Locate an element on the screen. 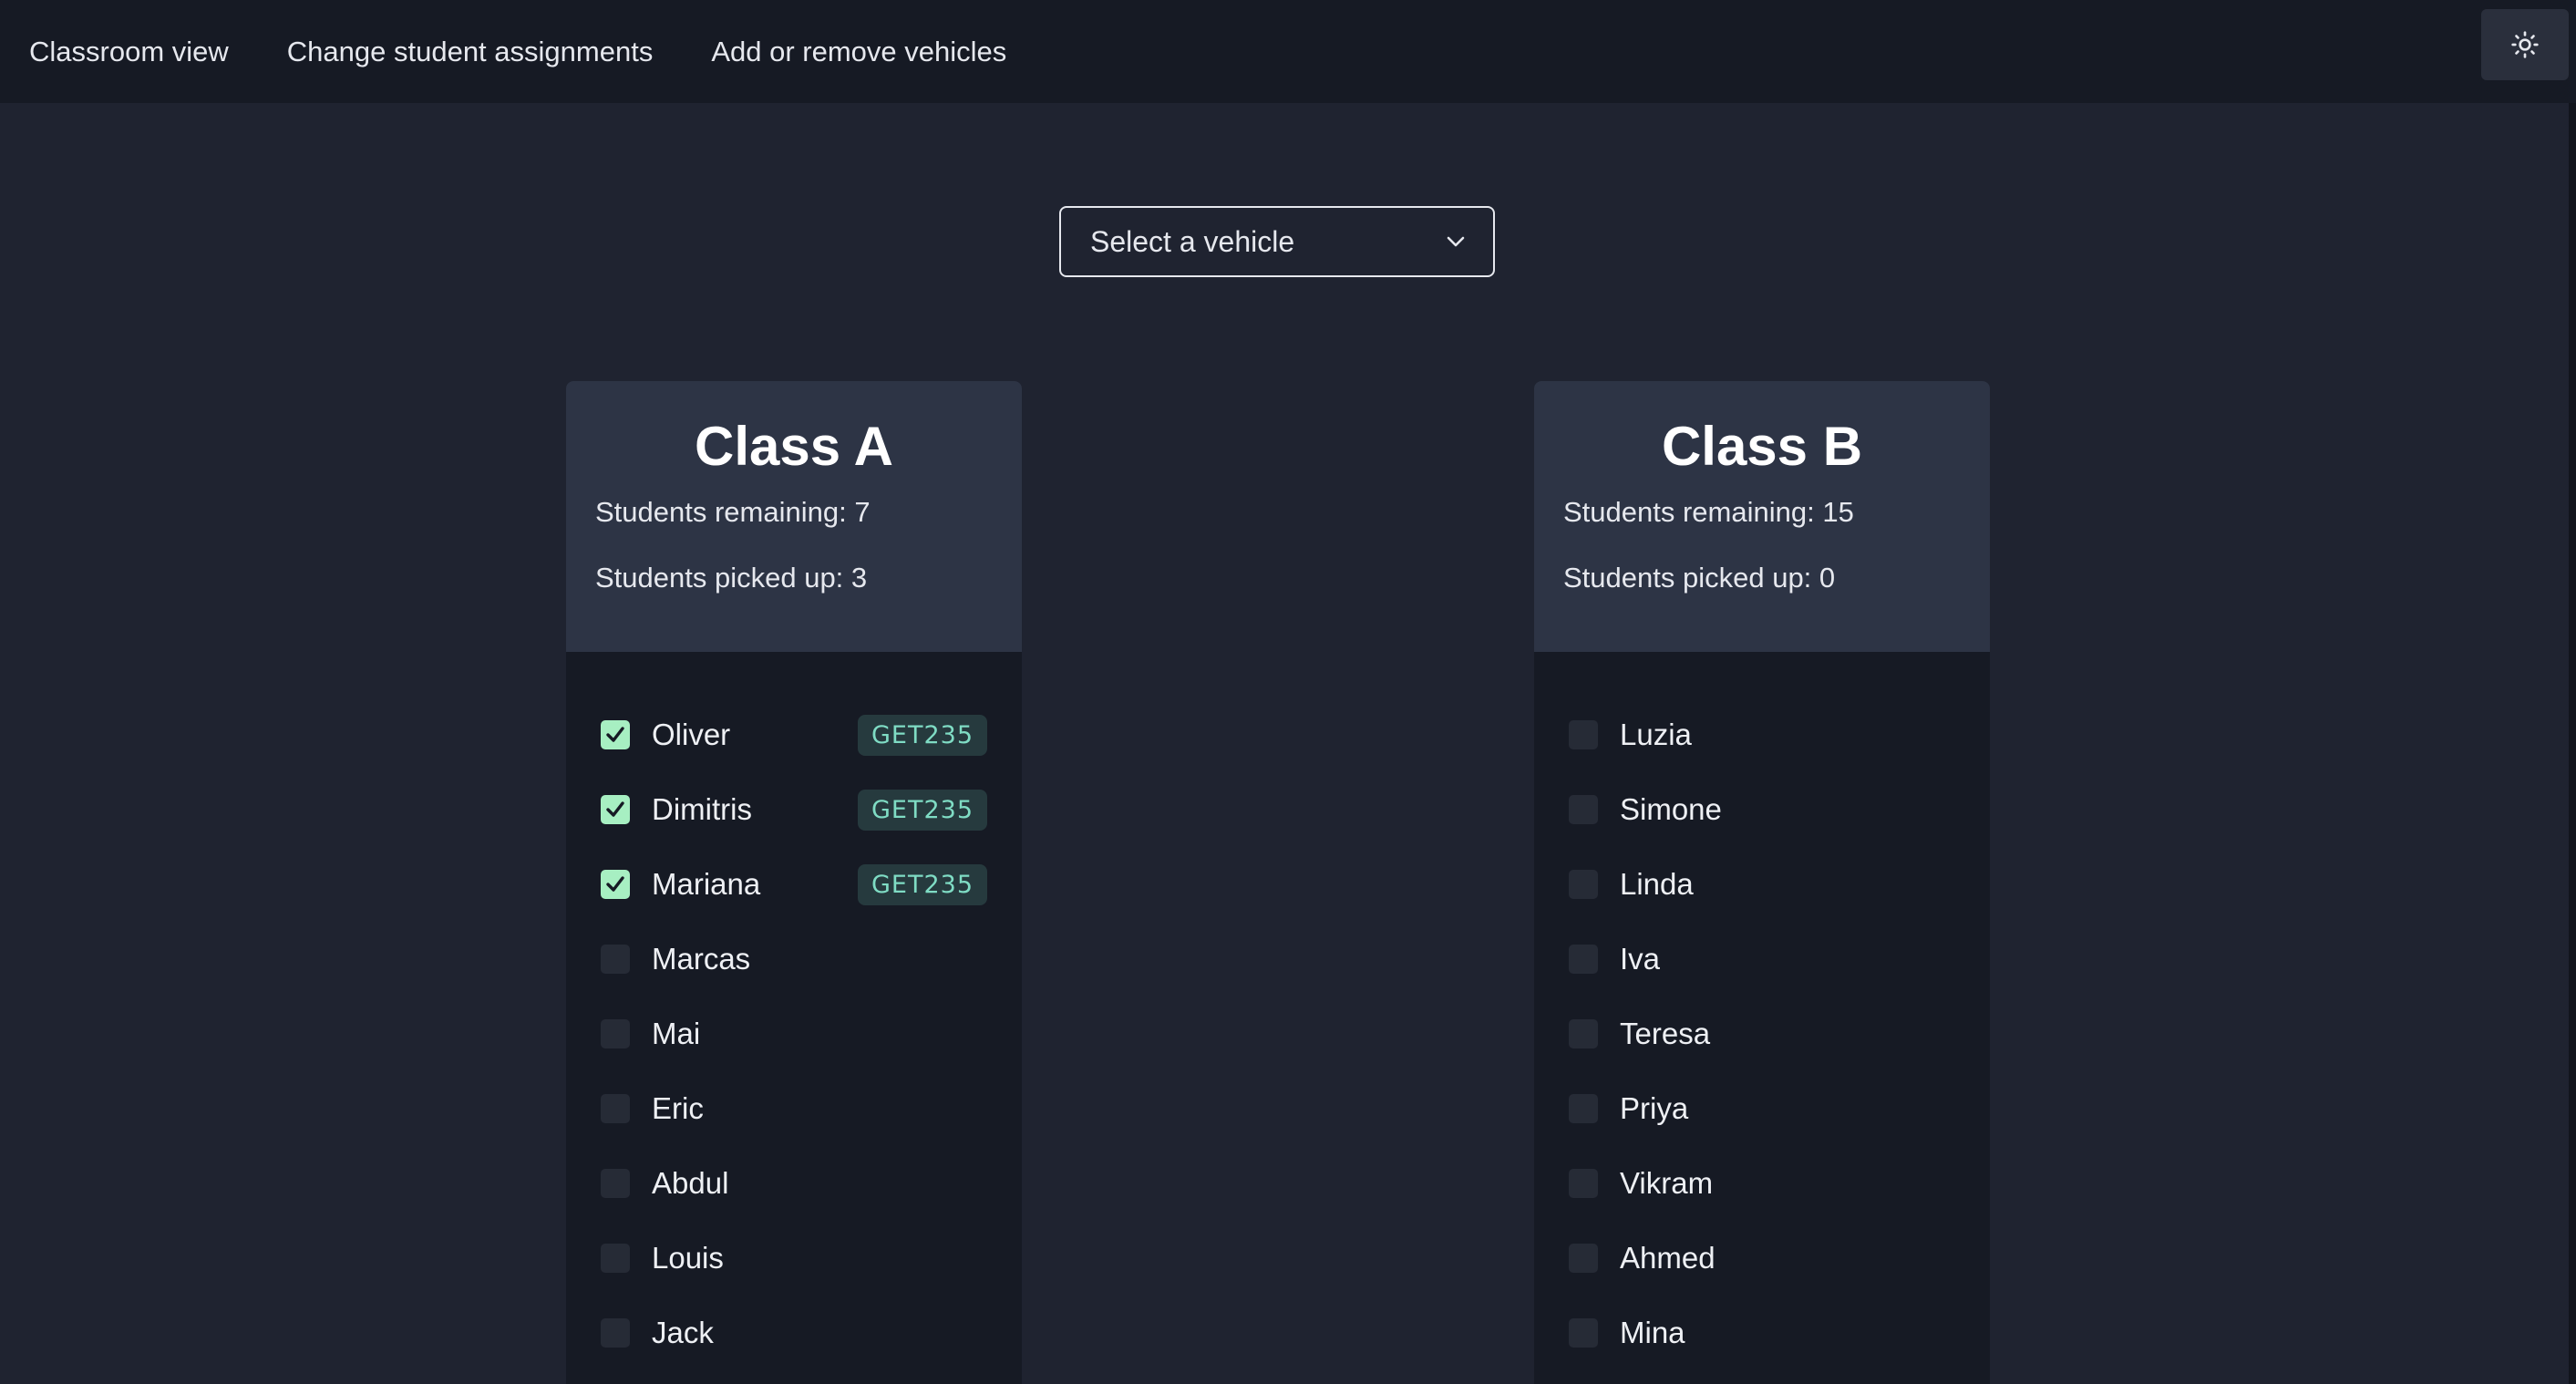  student-row: Oliver GET235 is located at coordinates (794, 735).